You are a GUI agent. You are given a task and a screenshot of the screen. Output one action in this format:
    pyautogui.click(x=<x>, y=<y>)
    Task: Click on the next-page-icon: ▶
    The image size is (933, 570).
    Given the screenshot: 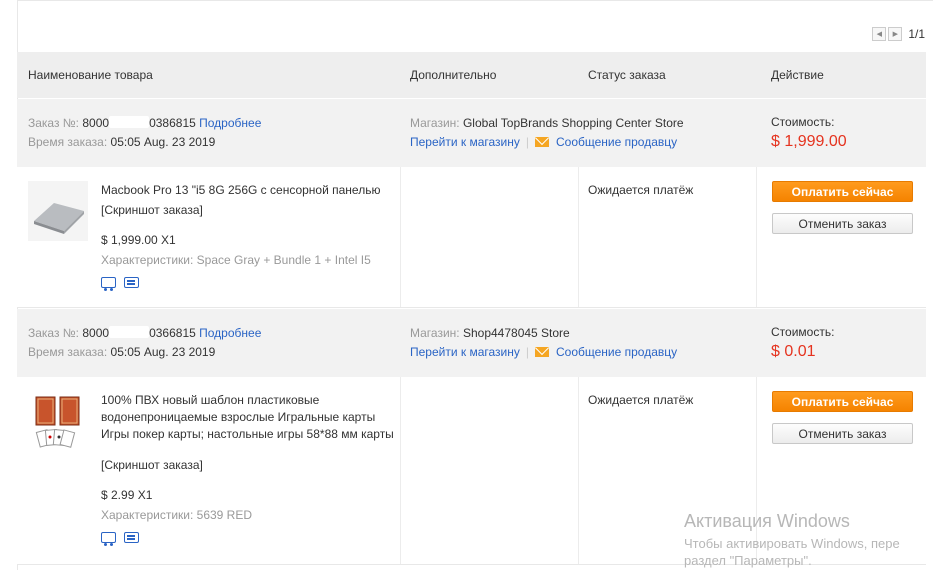 What is the action you would take?
    pyautogui.click(x=895, y=34)
    